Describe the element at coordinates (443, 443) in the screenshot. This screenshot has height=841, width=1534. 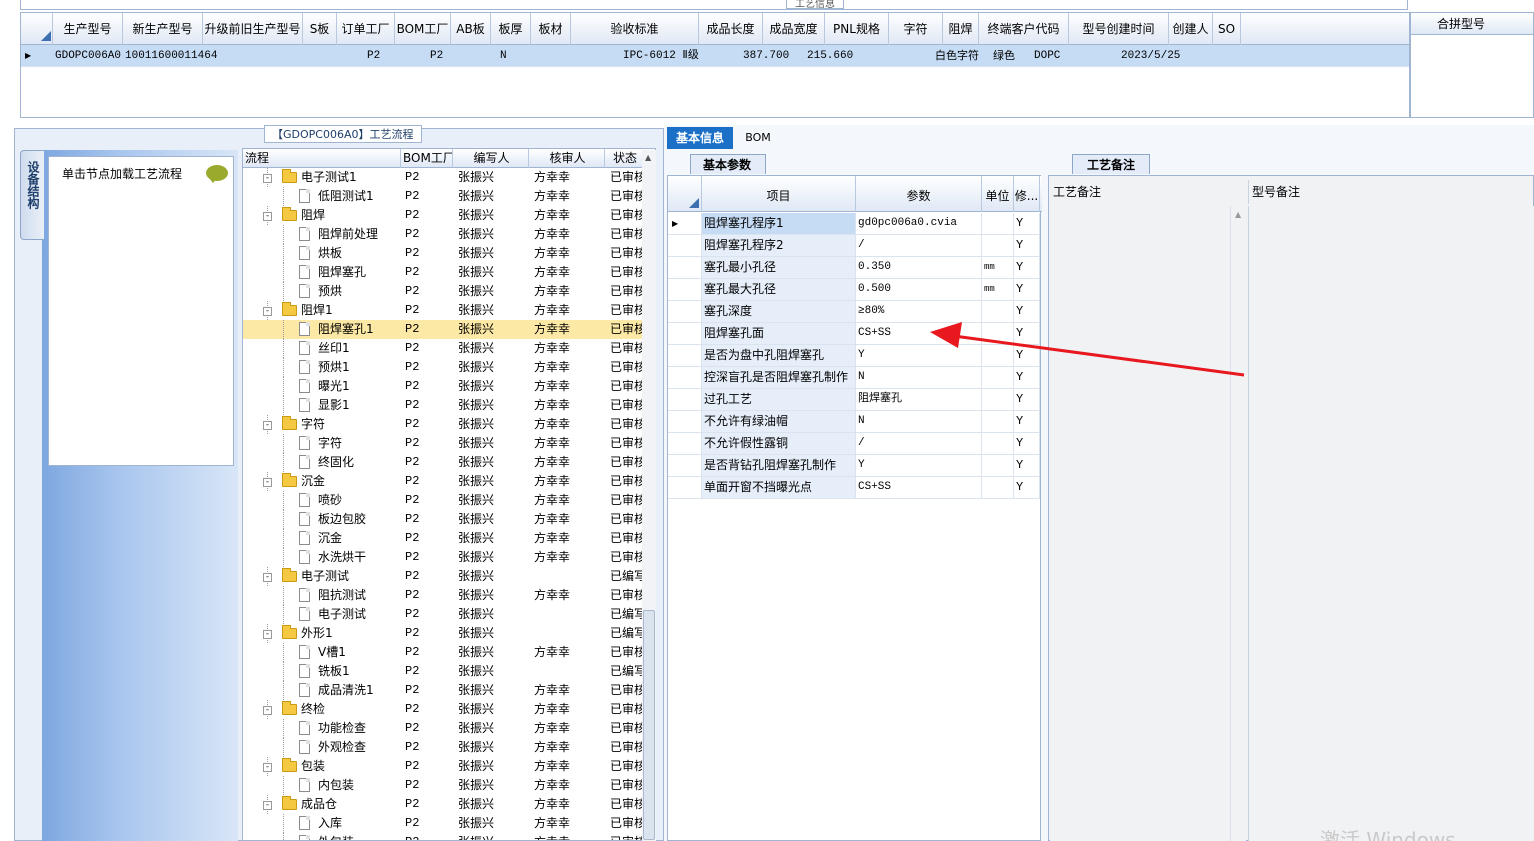
I see `flow-tree-row: 字符 P2 张振兴 方幸幸 已审核` at that location.